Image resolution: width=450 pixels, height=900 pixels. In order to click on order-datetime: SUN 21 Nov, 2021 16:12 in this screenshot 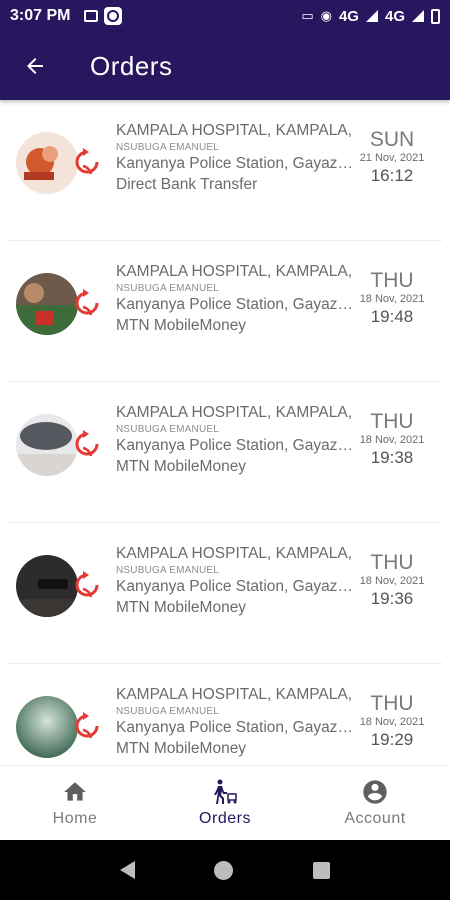, I will do `click(392, 157)`.